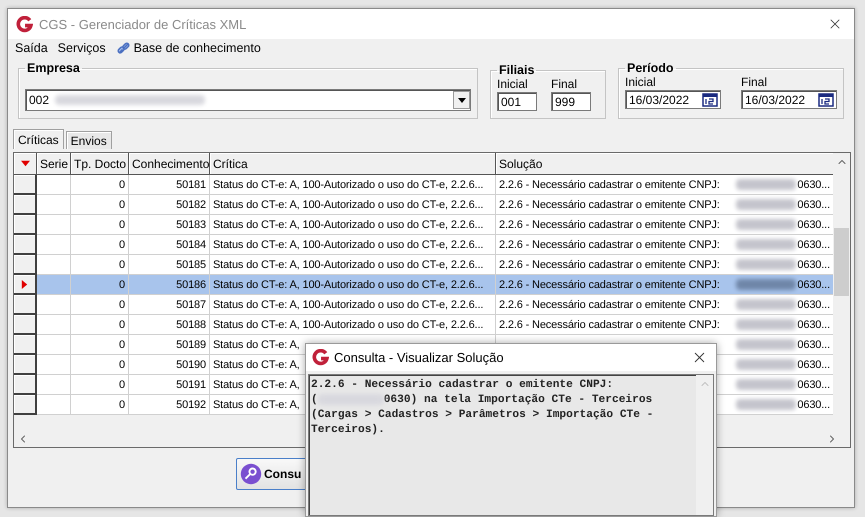 The width and height of the screenshot is (865, 517). Describe the element at coordinates (169, 405) in the screenshot. I see `table-cell: 50192` at that location.